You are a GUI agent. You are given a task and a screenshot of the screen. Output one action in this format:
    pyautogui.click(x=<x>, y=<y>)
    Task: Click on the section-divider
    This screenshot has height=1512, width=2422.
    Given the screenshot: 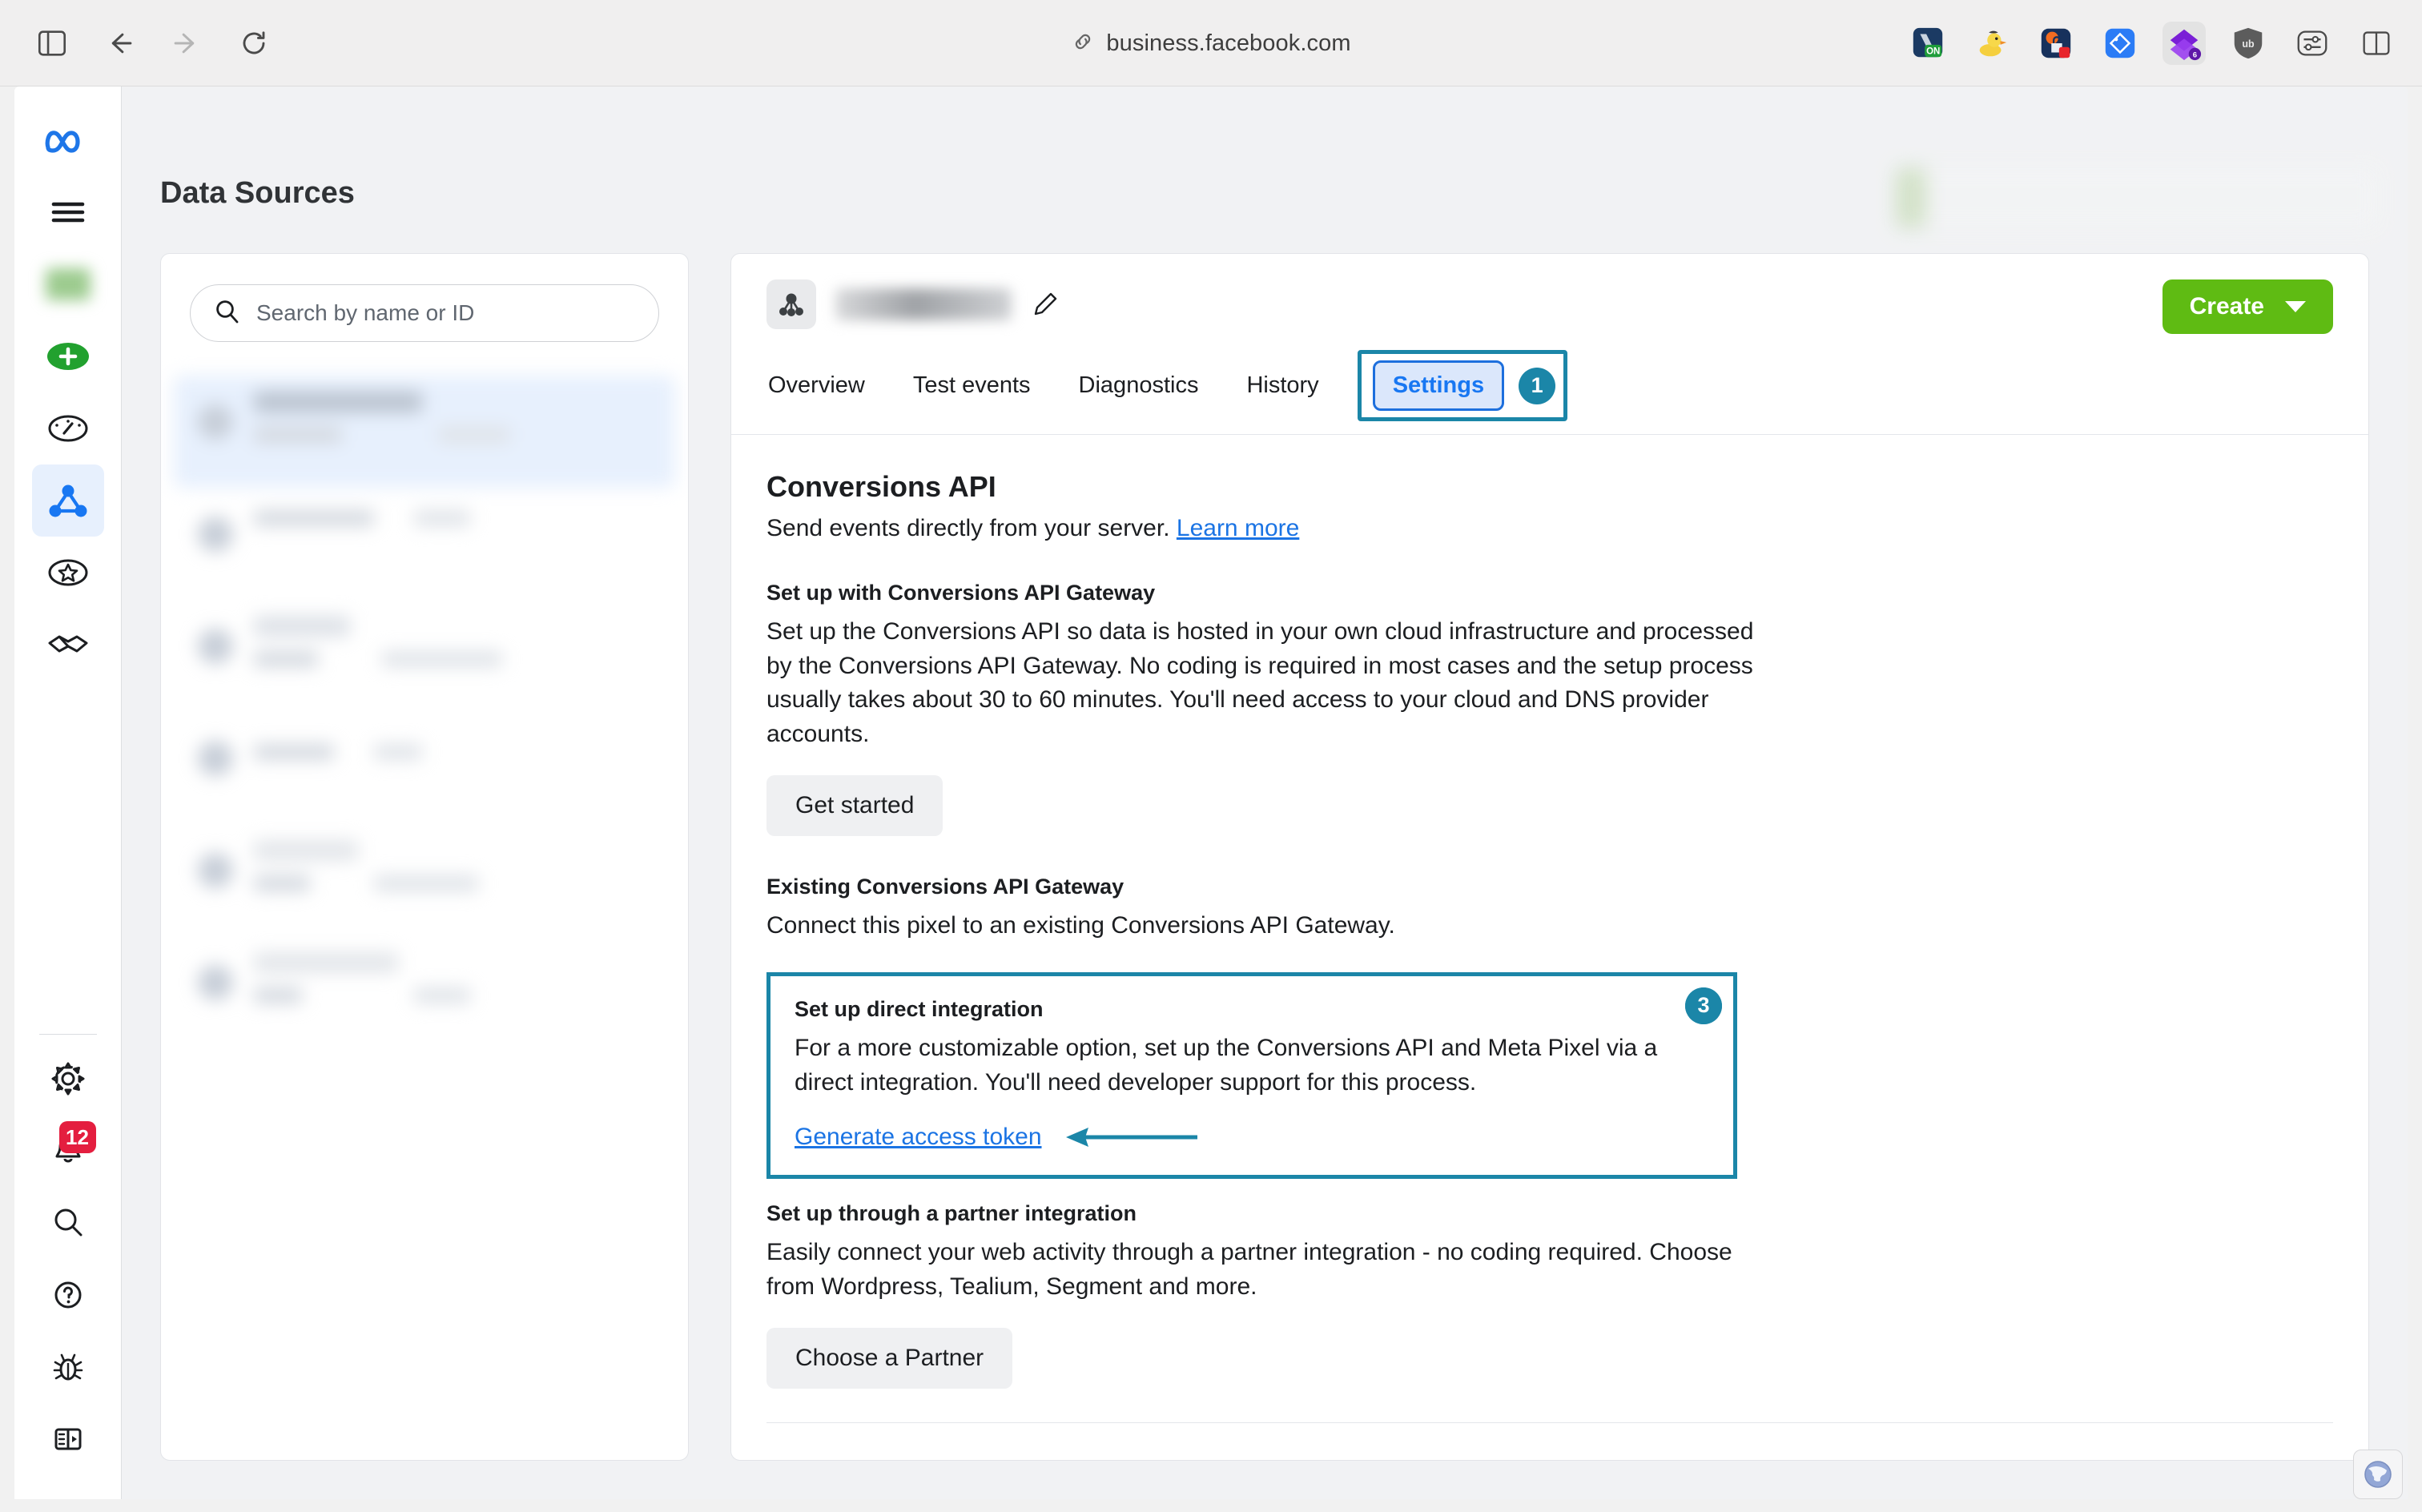 What is the action you would take?
    pyautogui.click(x=1549, y=1423)
    